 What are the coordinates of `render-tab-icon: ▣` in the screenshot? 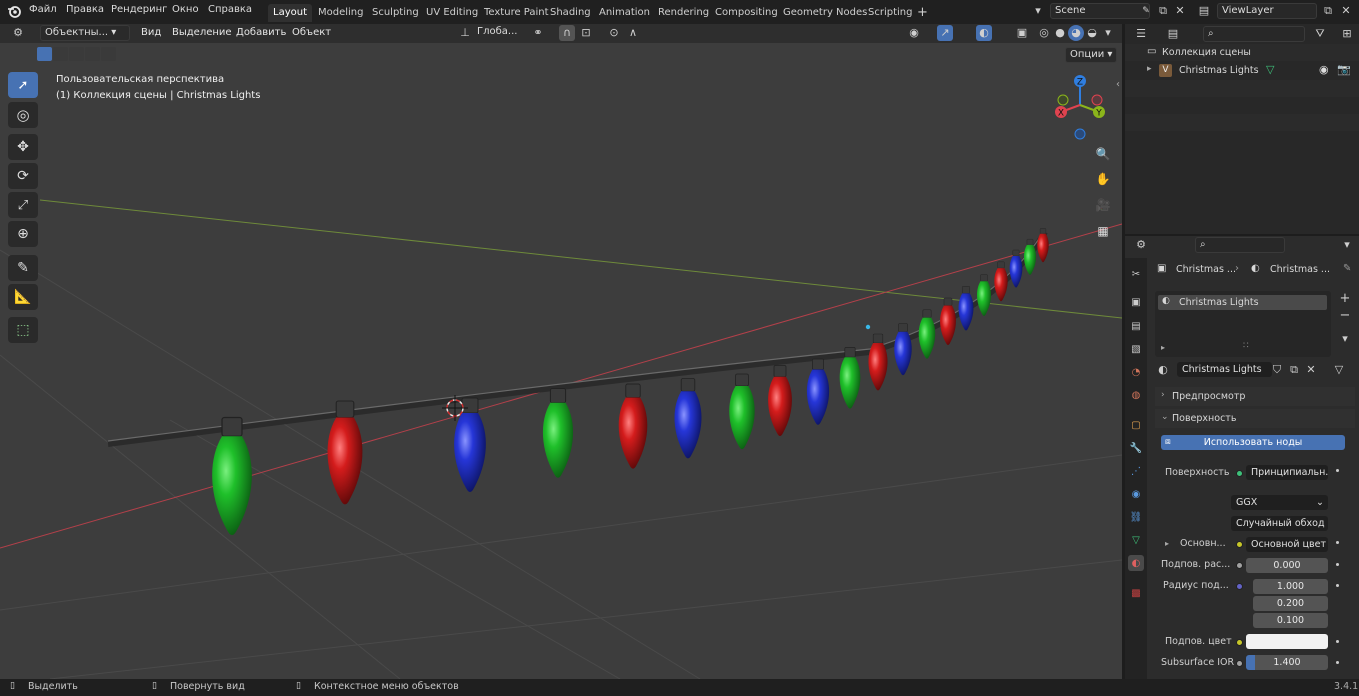 It's located at (1136, 302).